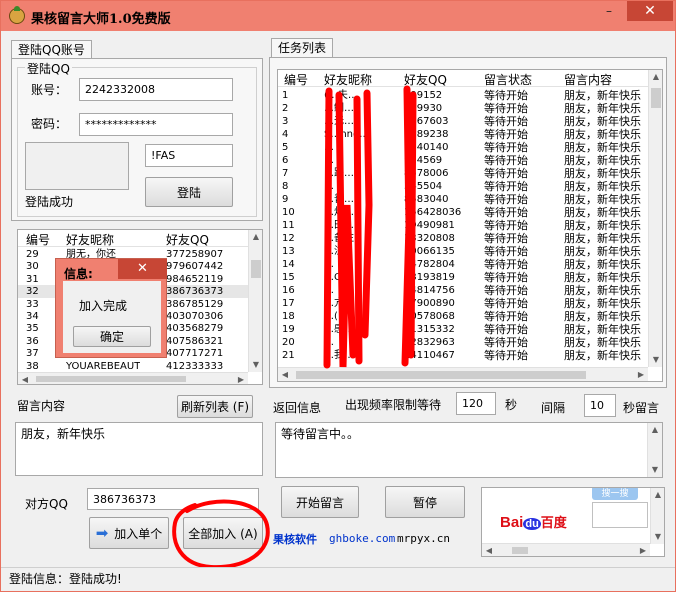 The height and width of the screenshot is (592, 676). What do you see at coordinates (32, 279) in the screenshot?
I see `friend-id-cell: 31` at bounding box center [32, 279].